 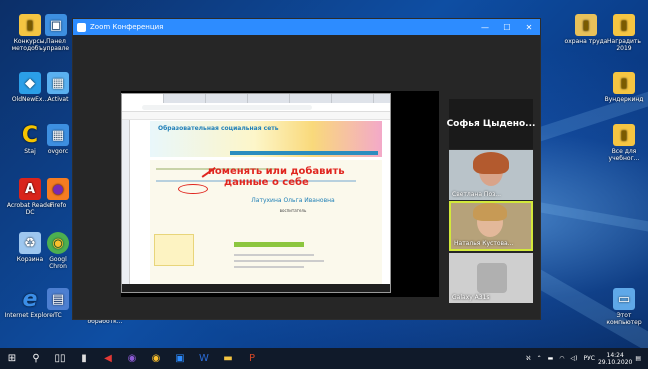 I want to click on system-tray: ℵ ⌃ ▬ ◠ ◁) РУС 14:24 29.10.2020 ▤, so click(x=583, y=358).